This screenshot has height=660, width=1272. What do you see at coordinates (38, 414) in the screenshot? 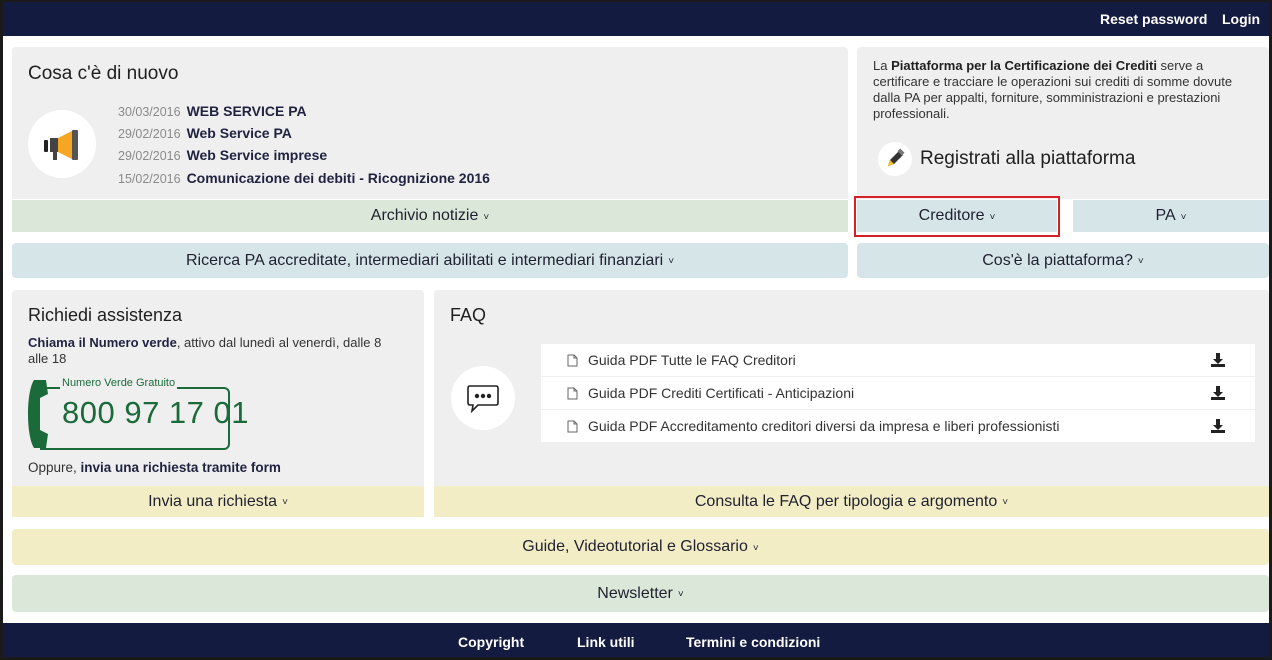
I see `phone-handset-icon` at bounding box center [38, 414].